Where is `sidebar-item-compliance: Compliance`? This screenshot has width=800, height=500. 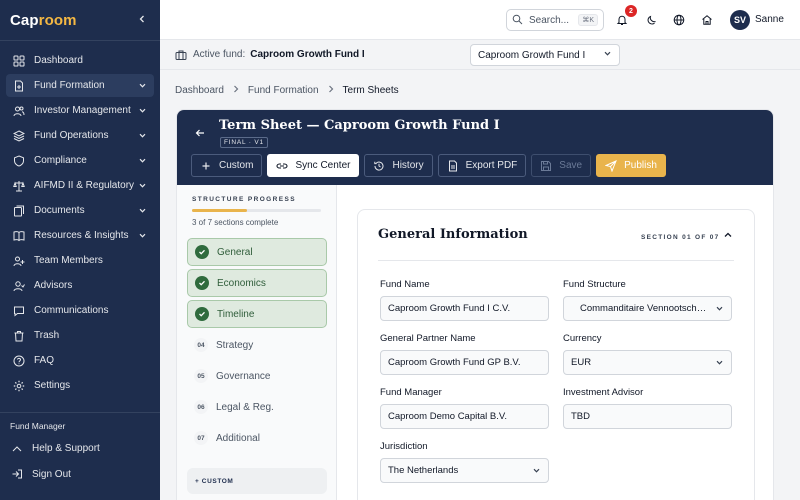
sidebar-item-compliance: Compliance is located at coordinates (80, 160).